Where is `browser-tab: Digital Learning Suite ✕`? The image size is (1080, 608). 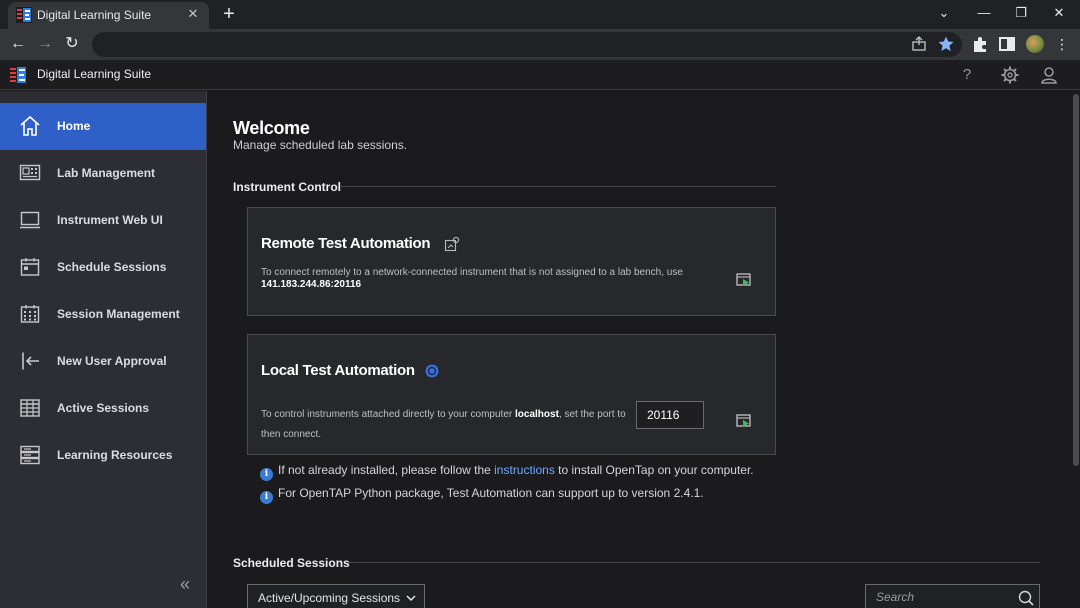 browser-tab: Digital Learning Suite ✕ is located at coordinates (108, 15).